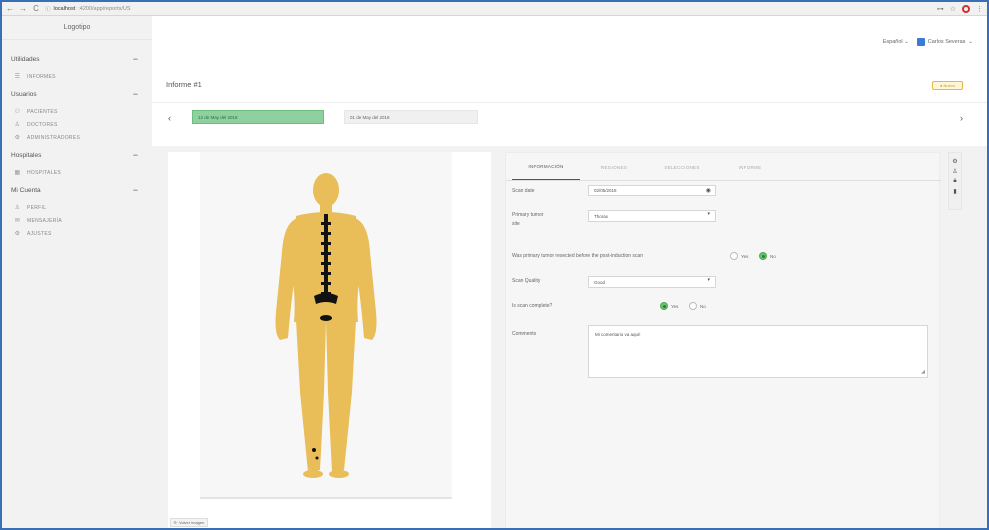 The image size is (989, 530). What do you see at coordinates (954, 191) in the screenshot?
I see `trash-icon: ▮` at bounding box center [954, 191].